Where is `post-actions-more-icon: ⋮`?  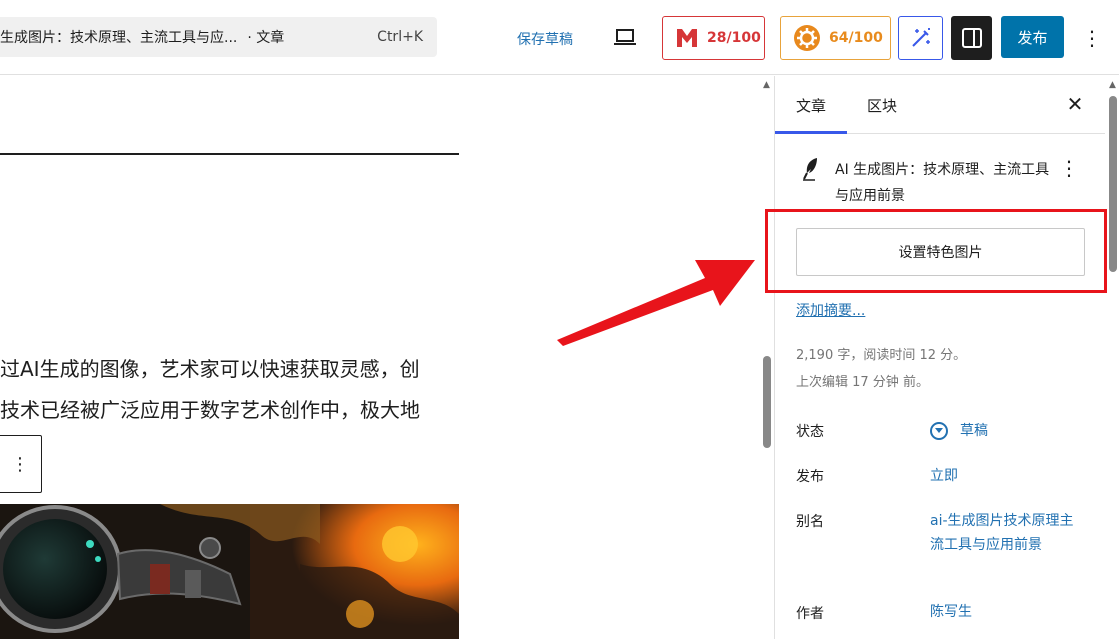 post-actions-more-icon: ⋮ is located at coordinates (1069, 168).